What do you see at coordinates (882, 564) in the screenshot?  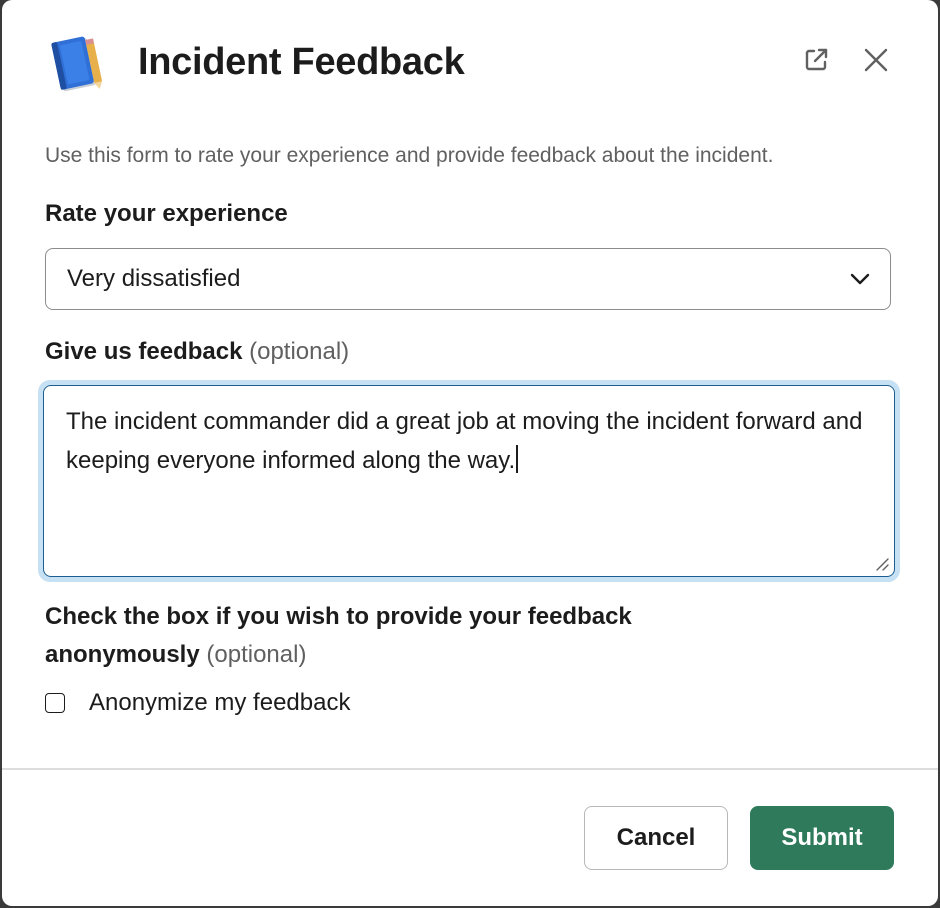 I see `resize-handle-icon` at bounding box center [882, 564].